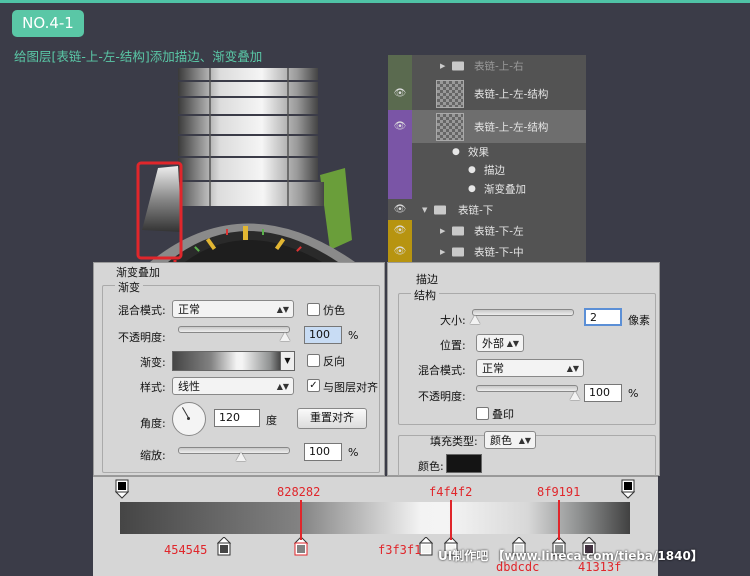 The width and height of the screenshot is (750, 576). Describe the element at coordinates (400, 66) in the screenshot. I see `eye-icon` at that location.